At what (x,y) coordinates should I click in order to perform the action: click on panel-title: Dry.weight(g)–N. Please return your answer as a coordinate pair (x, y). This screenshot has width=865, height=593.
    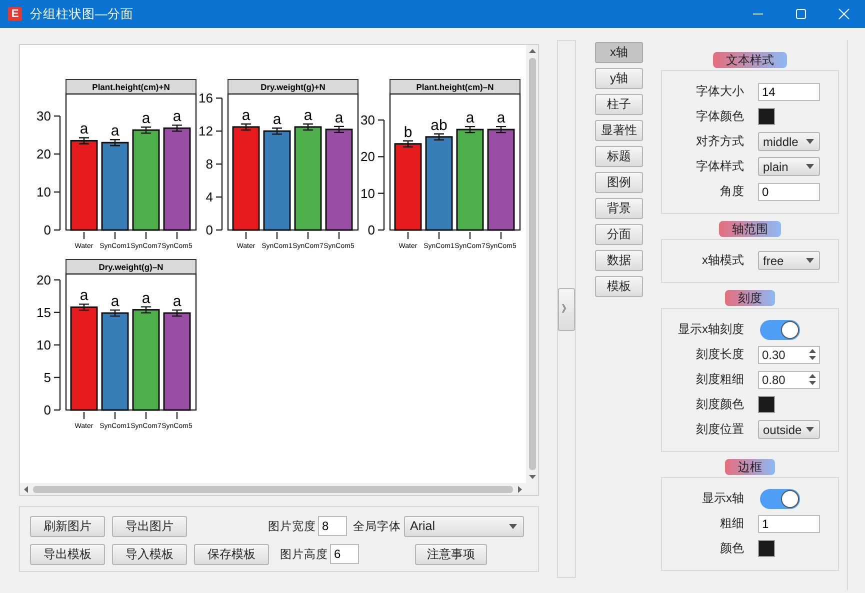
    Looking at the image, I should click on (131, 267).